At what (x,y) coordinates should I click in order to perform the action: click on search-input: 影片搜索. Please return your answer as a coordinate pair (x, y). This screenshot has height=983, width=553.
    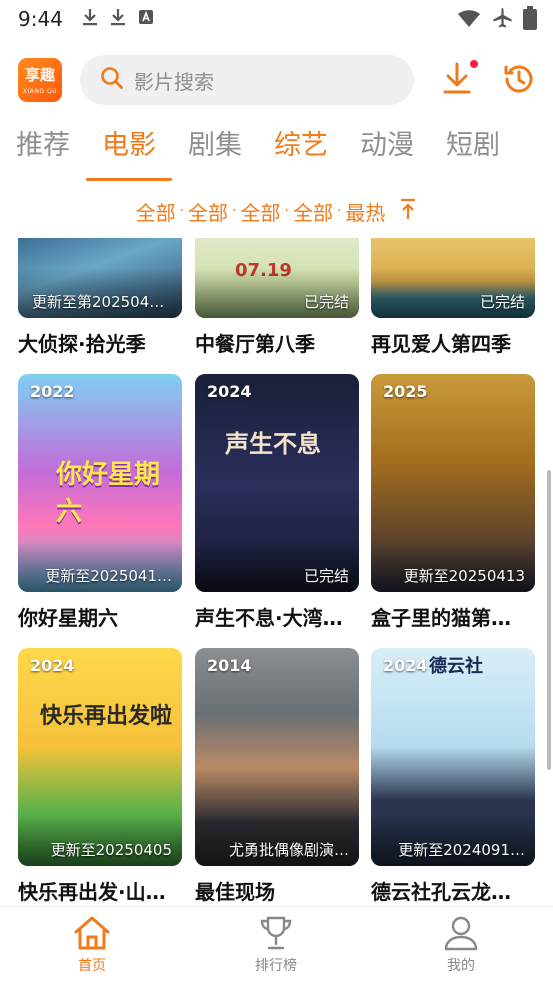
    Looking at the image, I should click on (247, 80).